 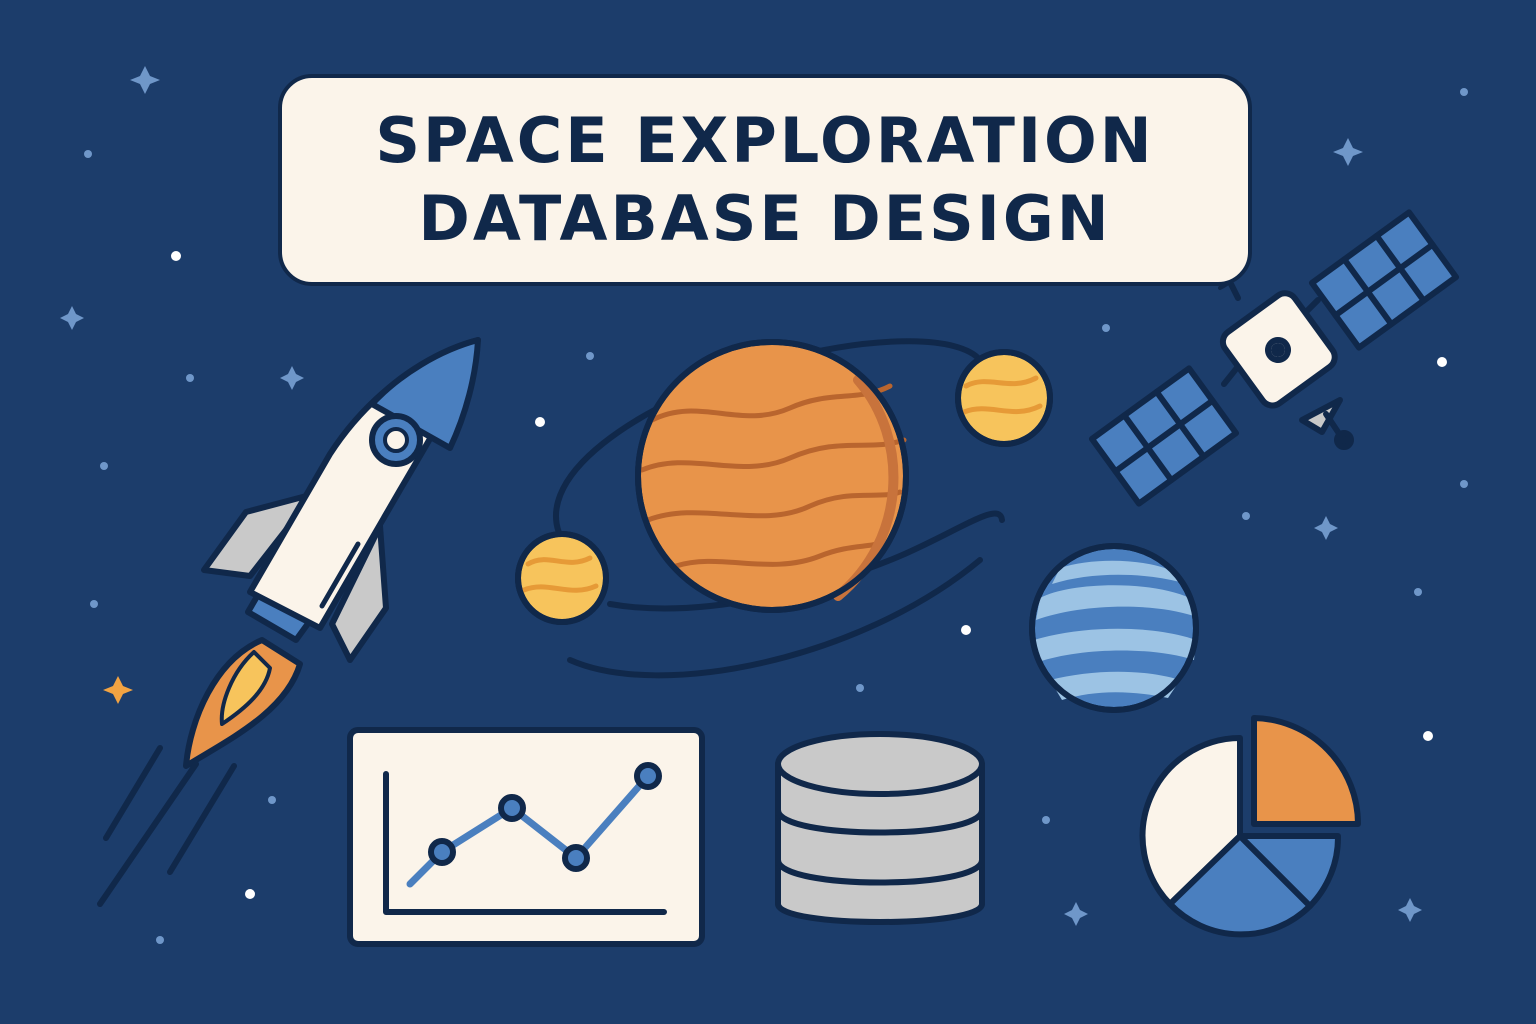 I want to click on line-chart-icon, so click(x=526, y=837).